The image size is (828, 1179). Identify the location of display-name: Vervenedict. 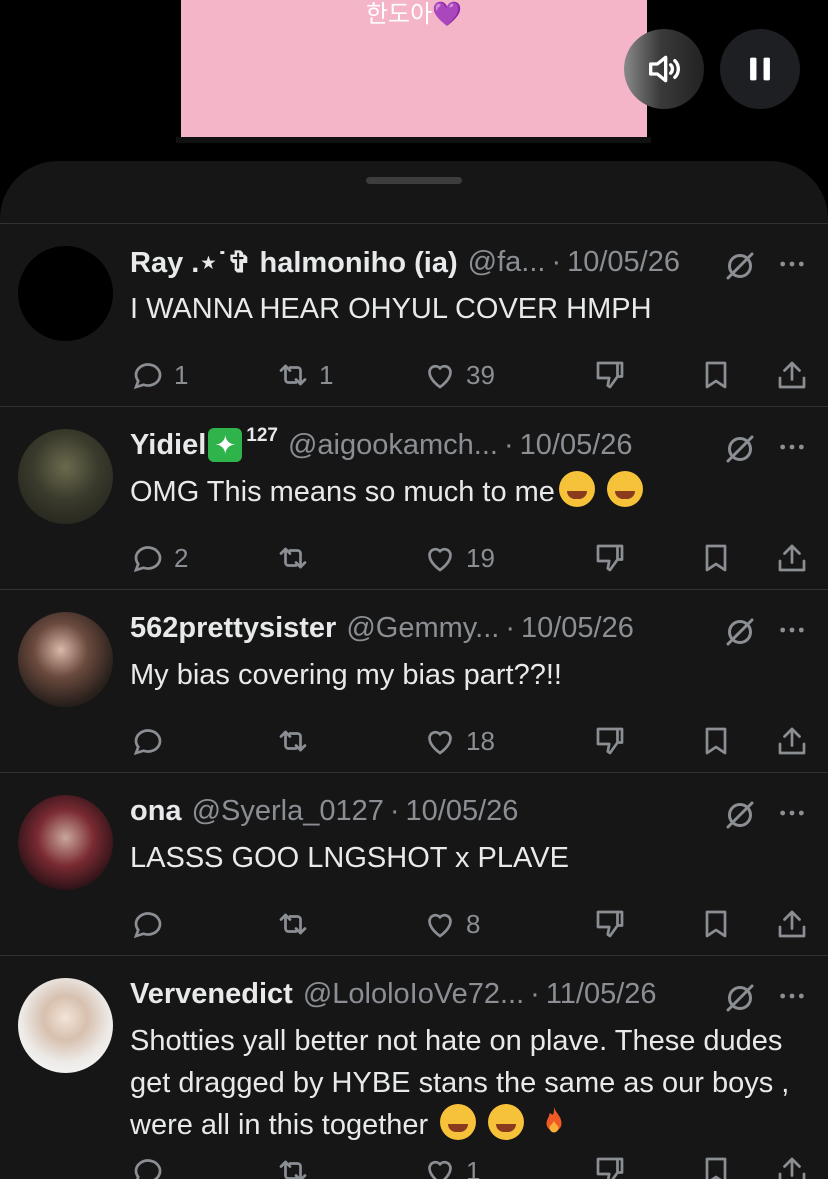
(211, 994).